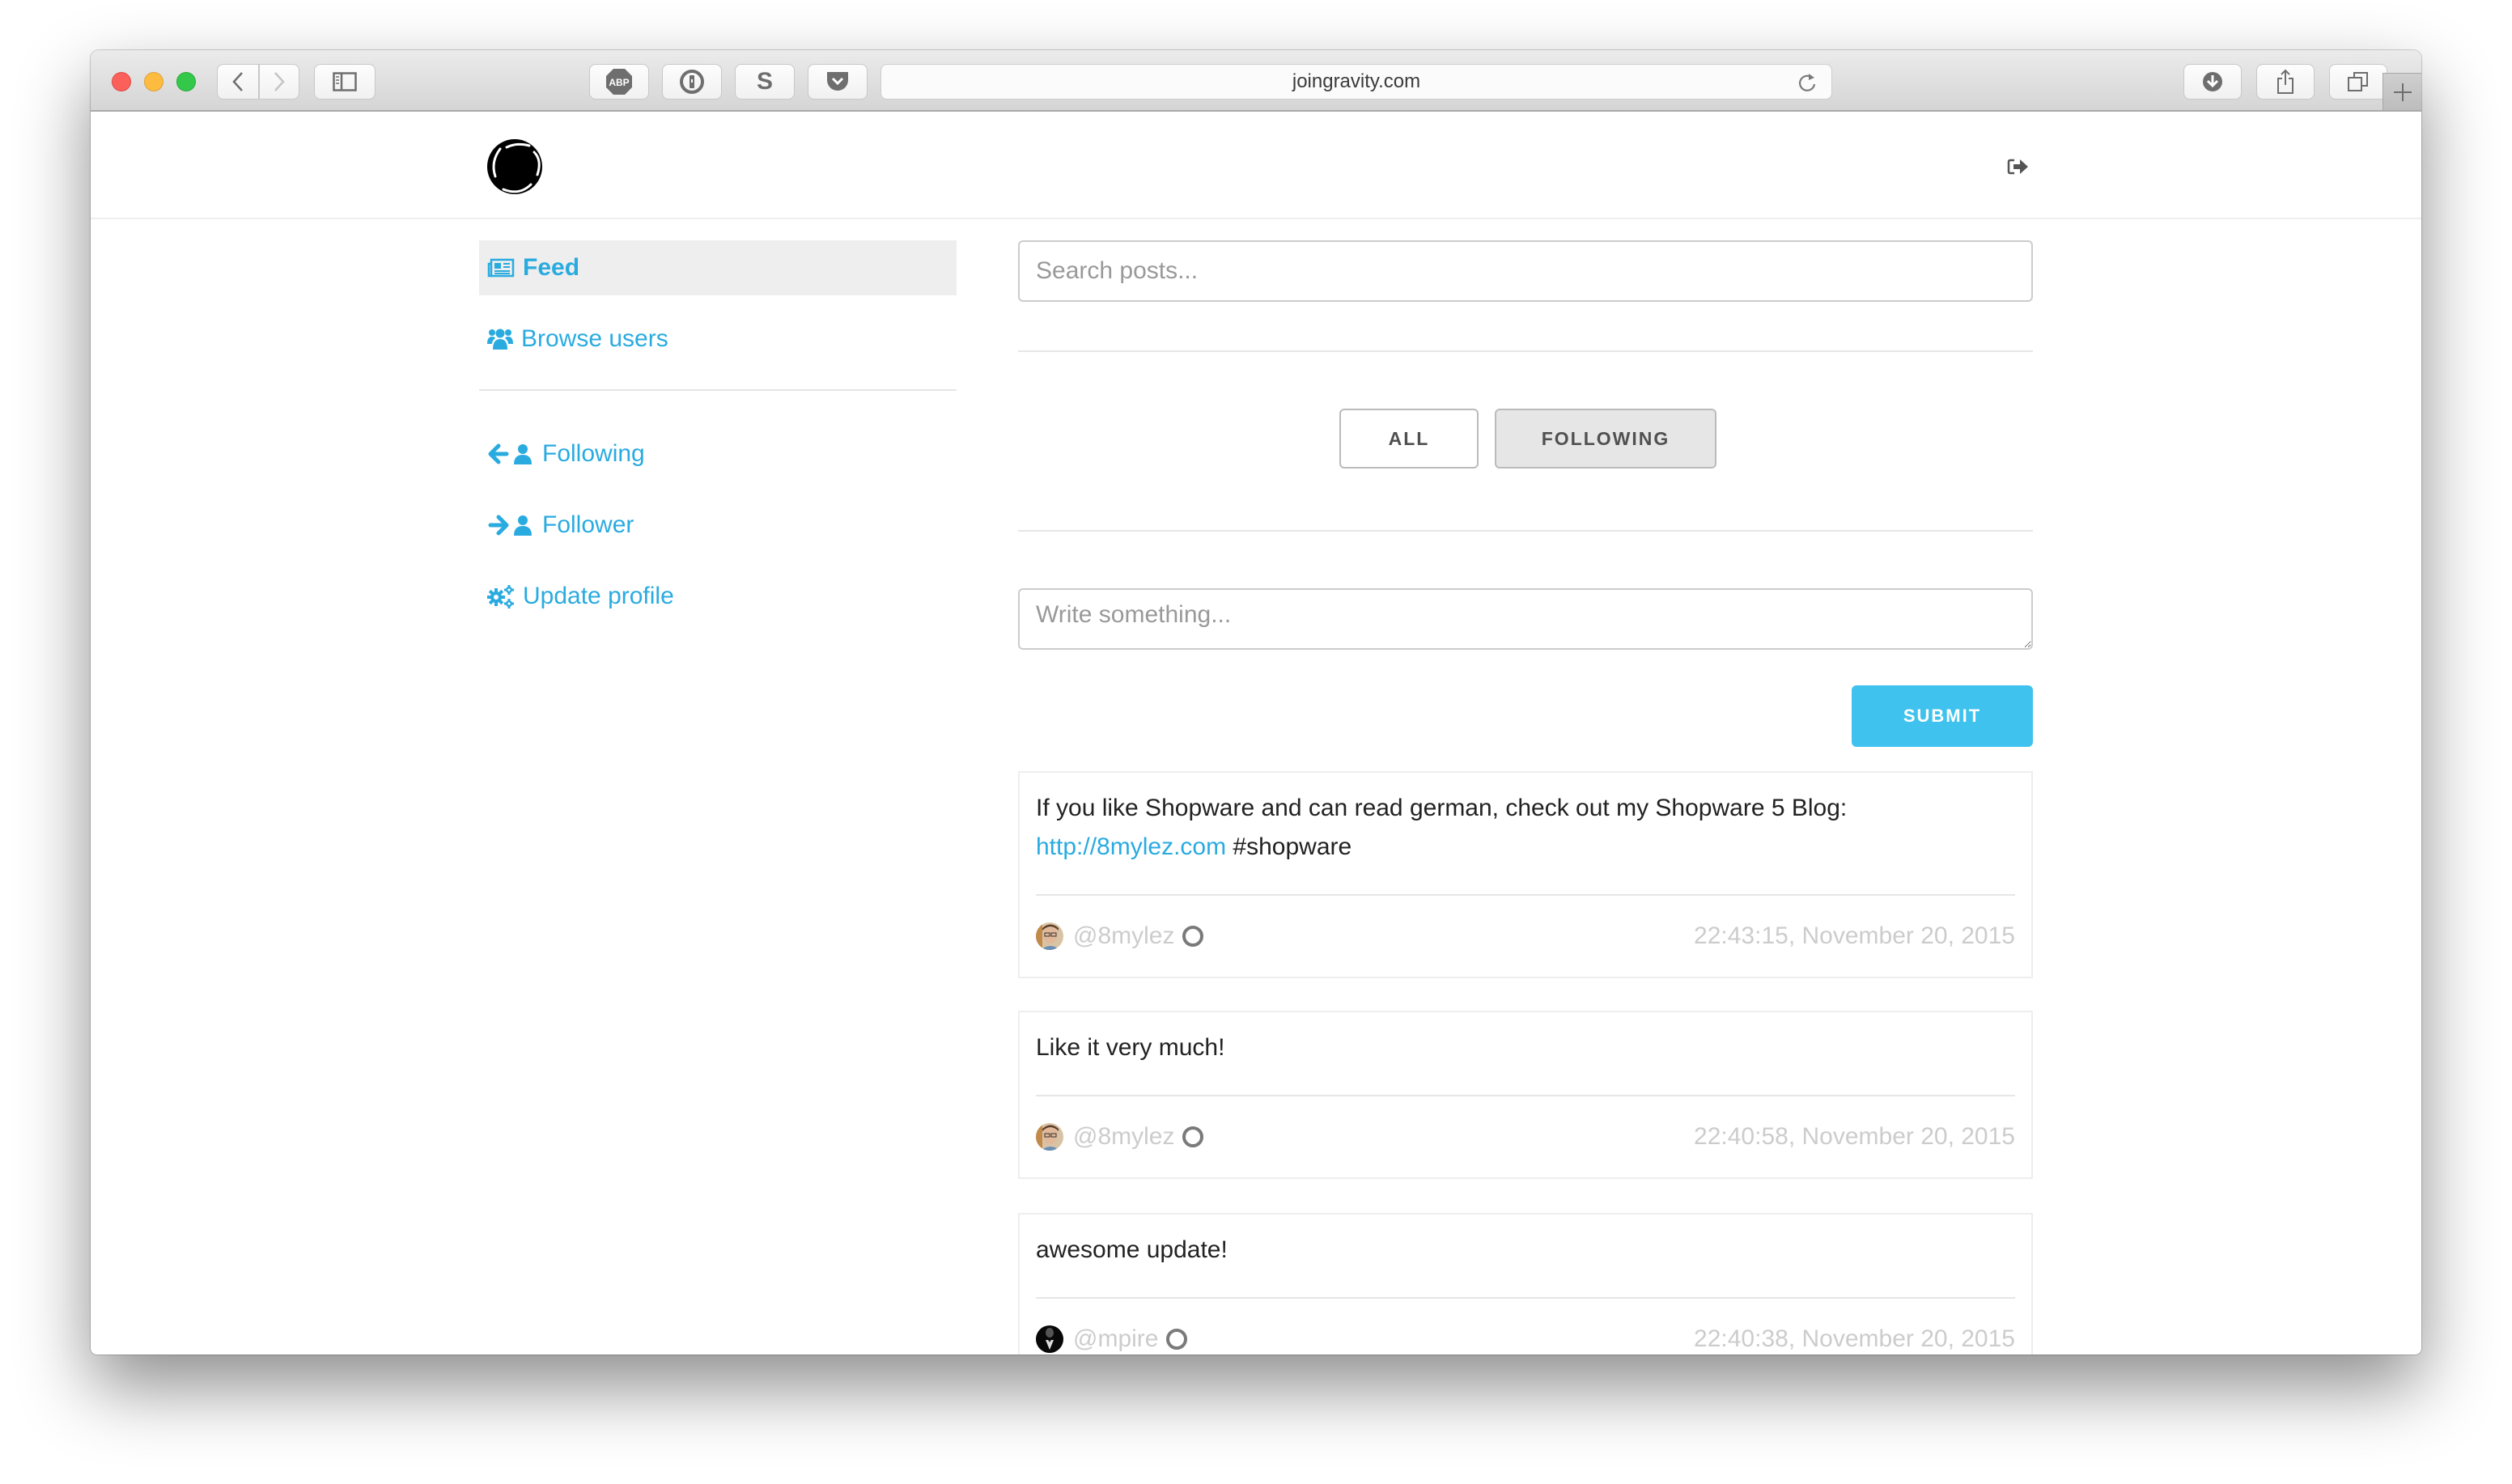 Image resolution: width=2512 pixels, height=1484 pixels. I want to click on address-bar: joingravity.com, so click(1356, 82).